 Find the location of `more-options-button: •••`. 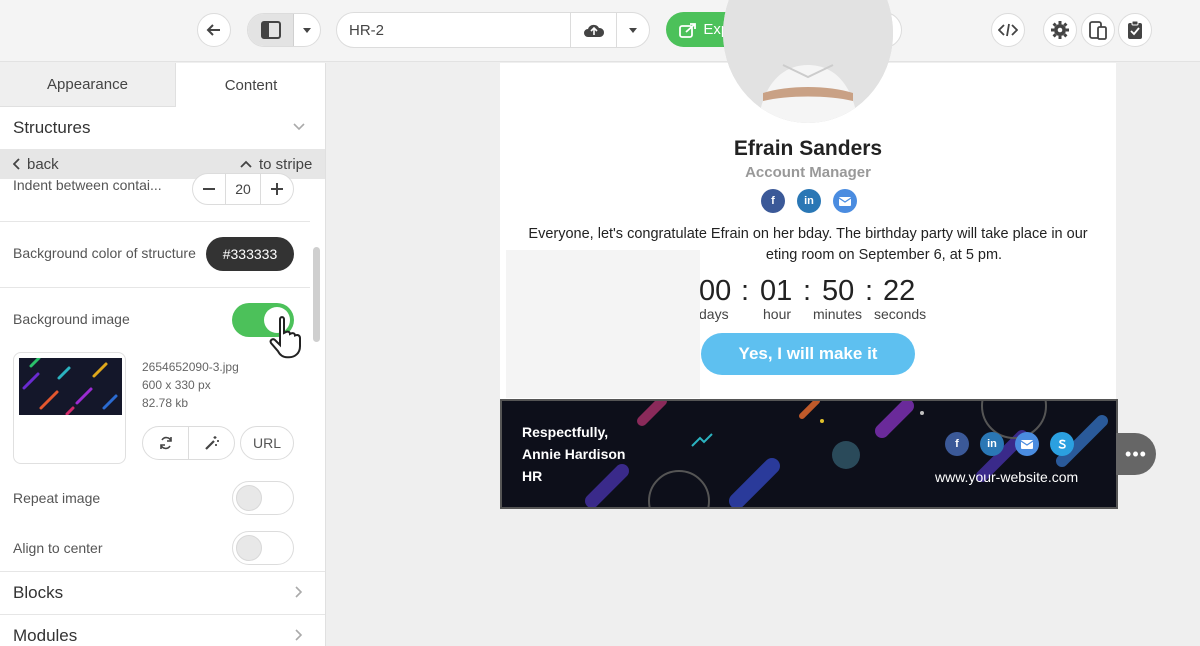

more-options-button: ••• is located at coordinates (1136, 454).